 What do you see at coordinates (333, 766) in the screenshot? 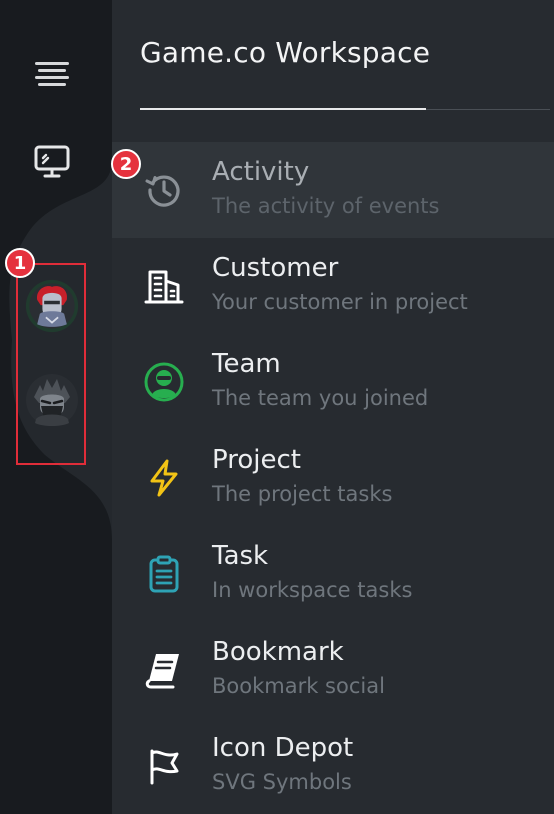
I see `menu-item-icon-depot: Icon Depot SVG Symbols` at bounding box center [333, 766].